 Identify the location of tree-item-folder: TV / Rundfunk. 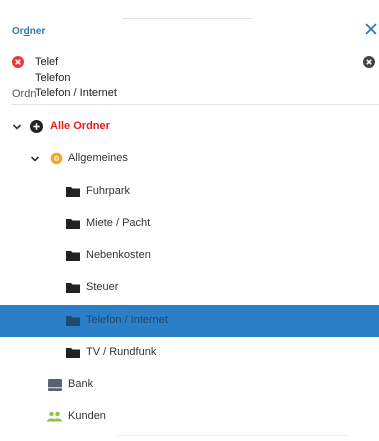
(189, 353).